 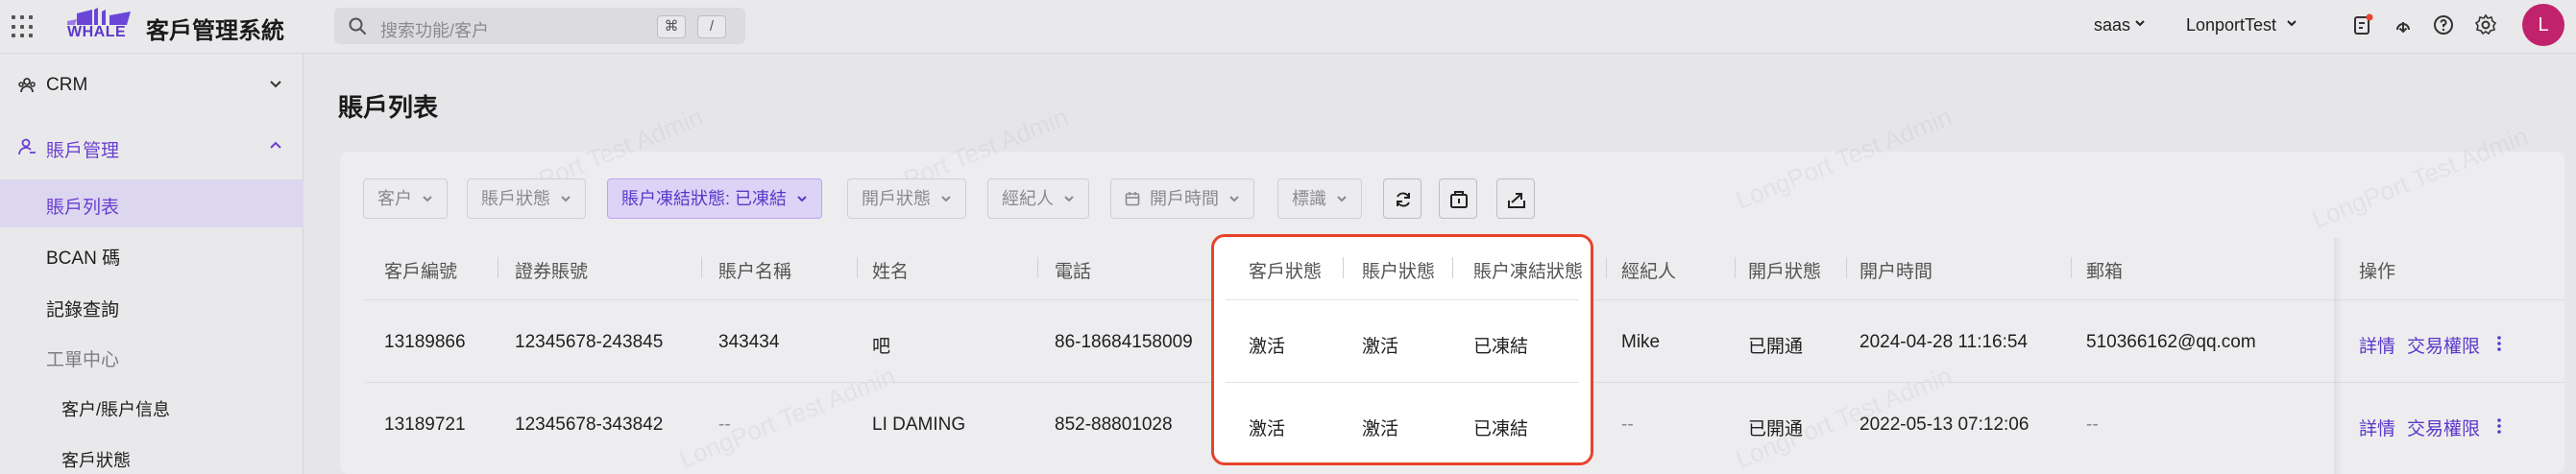 I want to click on refresh-icon, so click(x=1403, y=199).